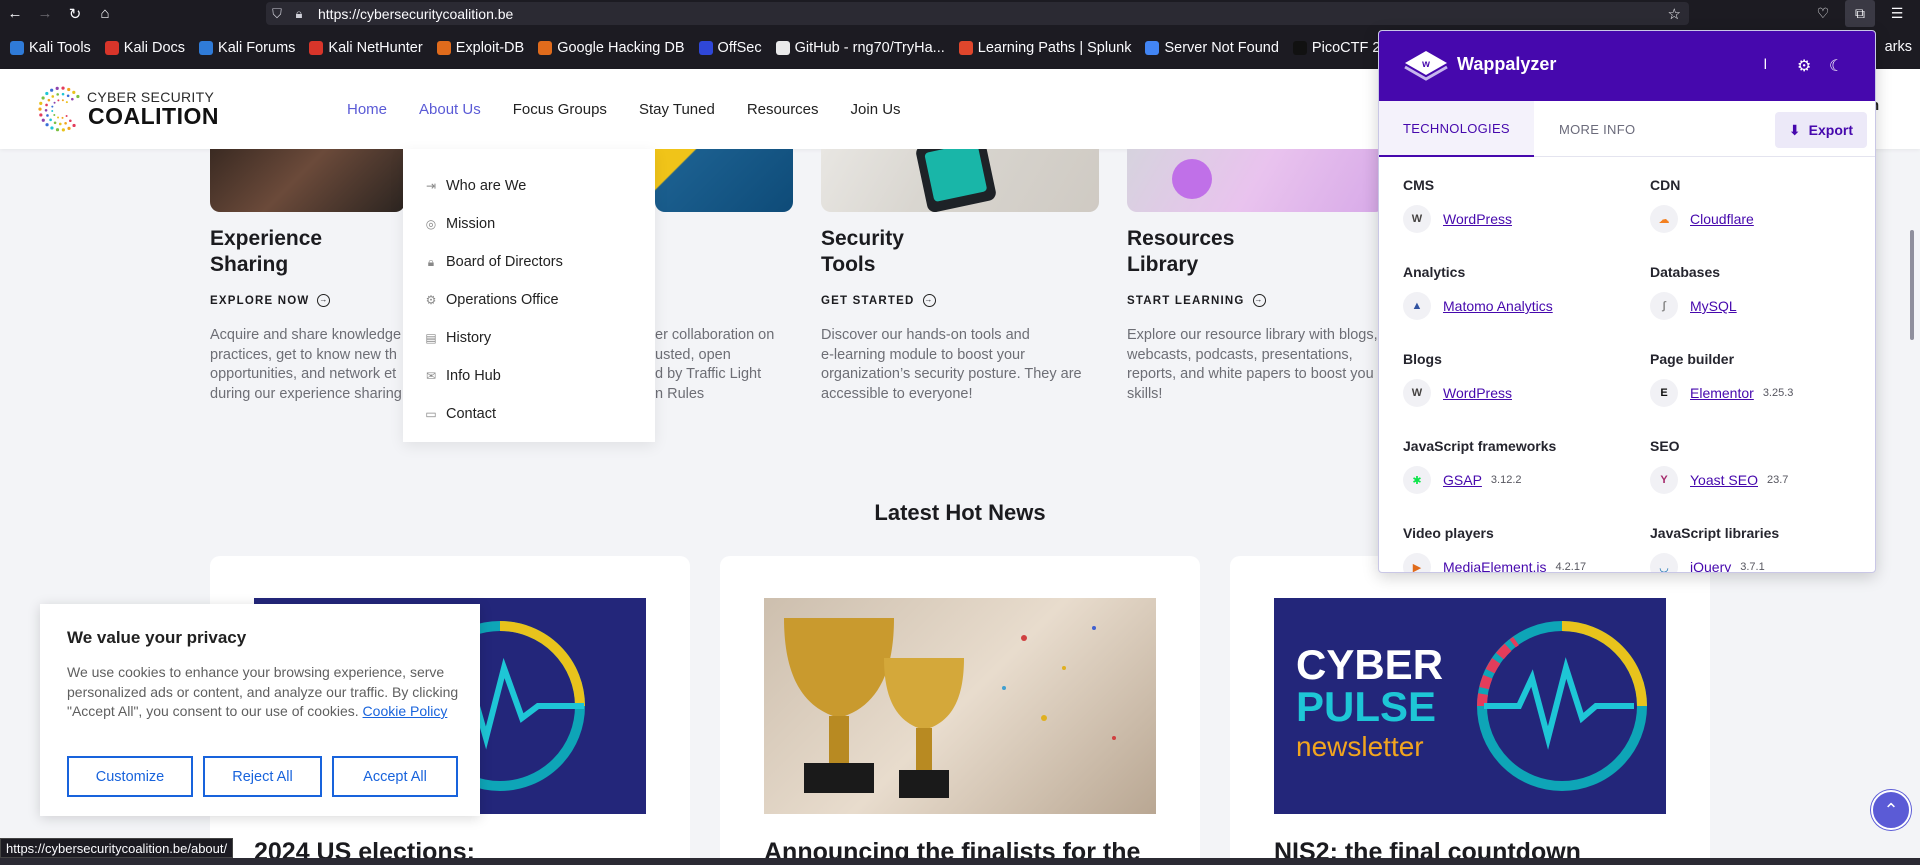 The image size is (1920, 865). Describe the element at coordinates (299, 14) in the screenshot. I see `lock-icon: 🔒︎` at that location.